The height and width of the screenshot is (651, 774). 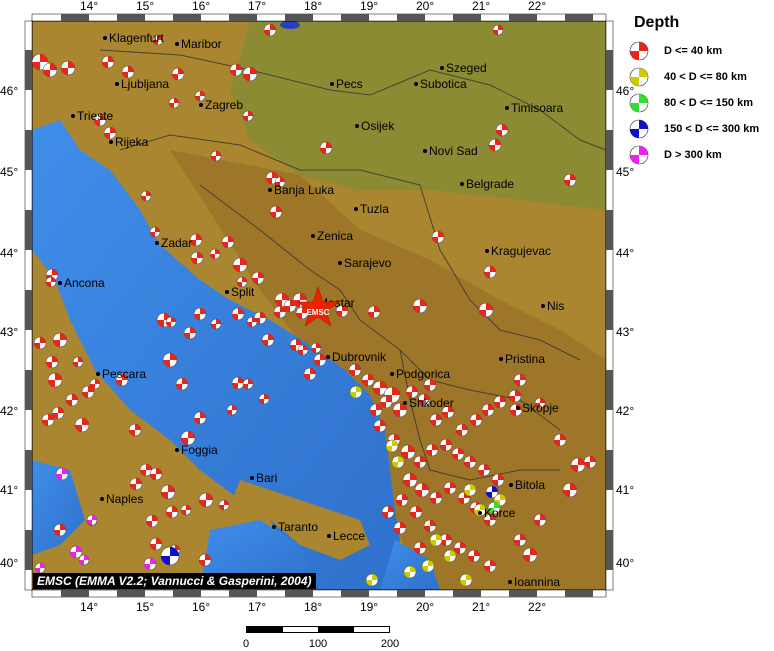 What do you see at coordinates (450, 151) in the screenshot?
I see `city-novi-sad: Novi Sad` at bounding box center [450, 151].